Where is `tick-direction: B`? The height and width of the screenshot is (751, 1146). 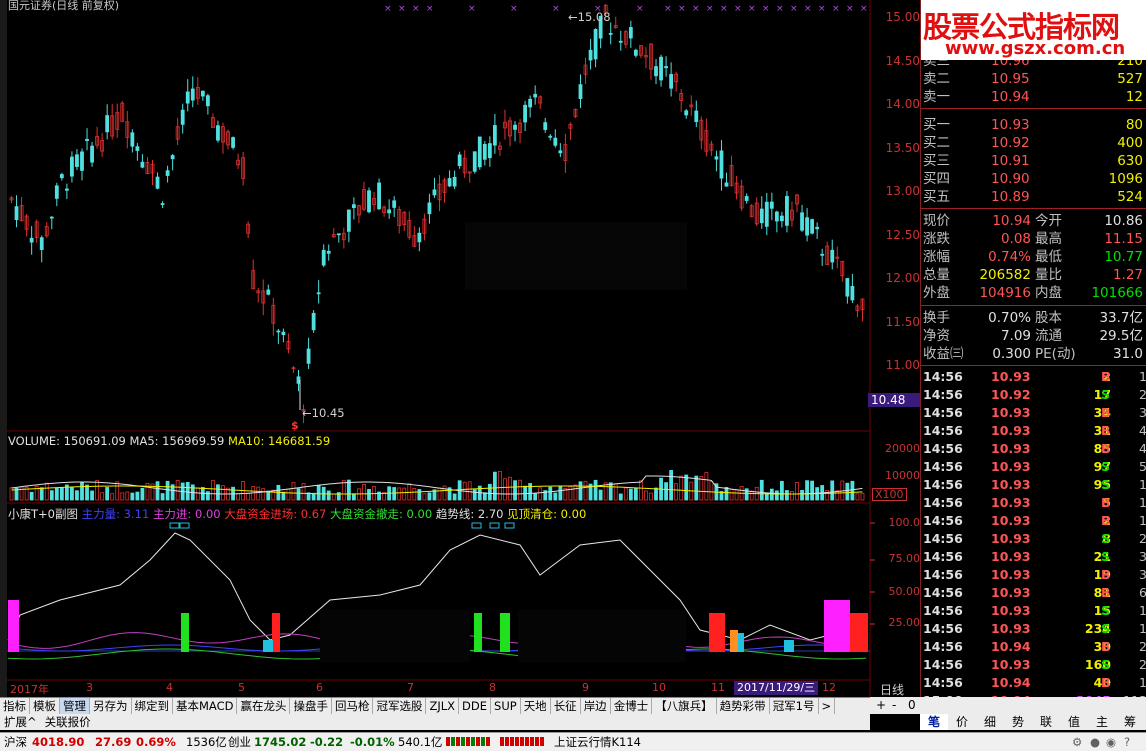 tick-direction: B is located at coordinates (1106, 502).